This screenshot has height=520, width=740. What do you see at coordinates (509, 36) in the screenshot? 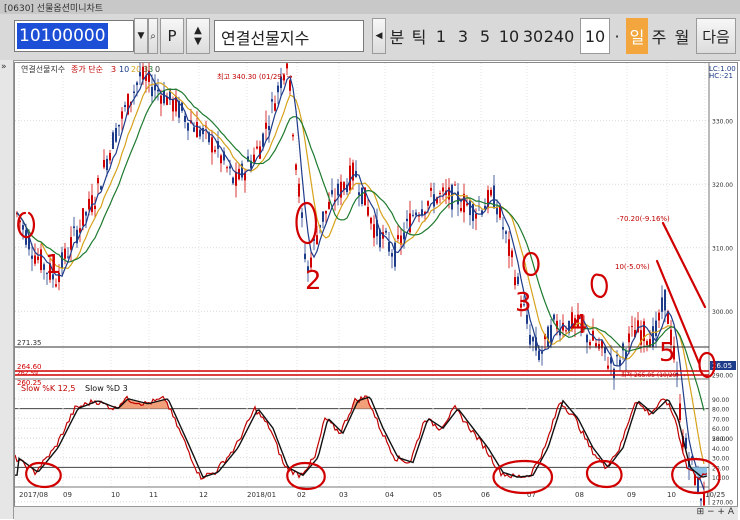
I see `period-10: 10` at bounding box center [509, 36].